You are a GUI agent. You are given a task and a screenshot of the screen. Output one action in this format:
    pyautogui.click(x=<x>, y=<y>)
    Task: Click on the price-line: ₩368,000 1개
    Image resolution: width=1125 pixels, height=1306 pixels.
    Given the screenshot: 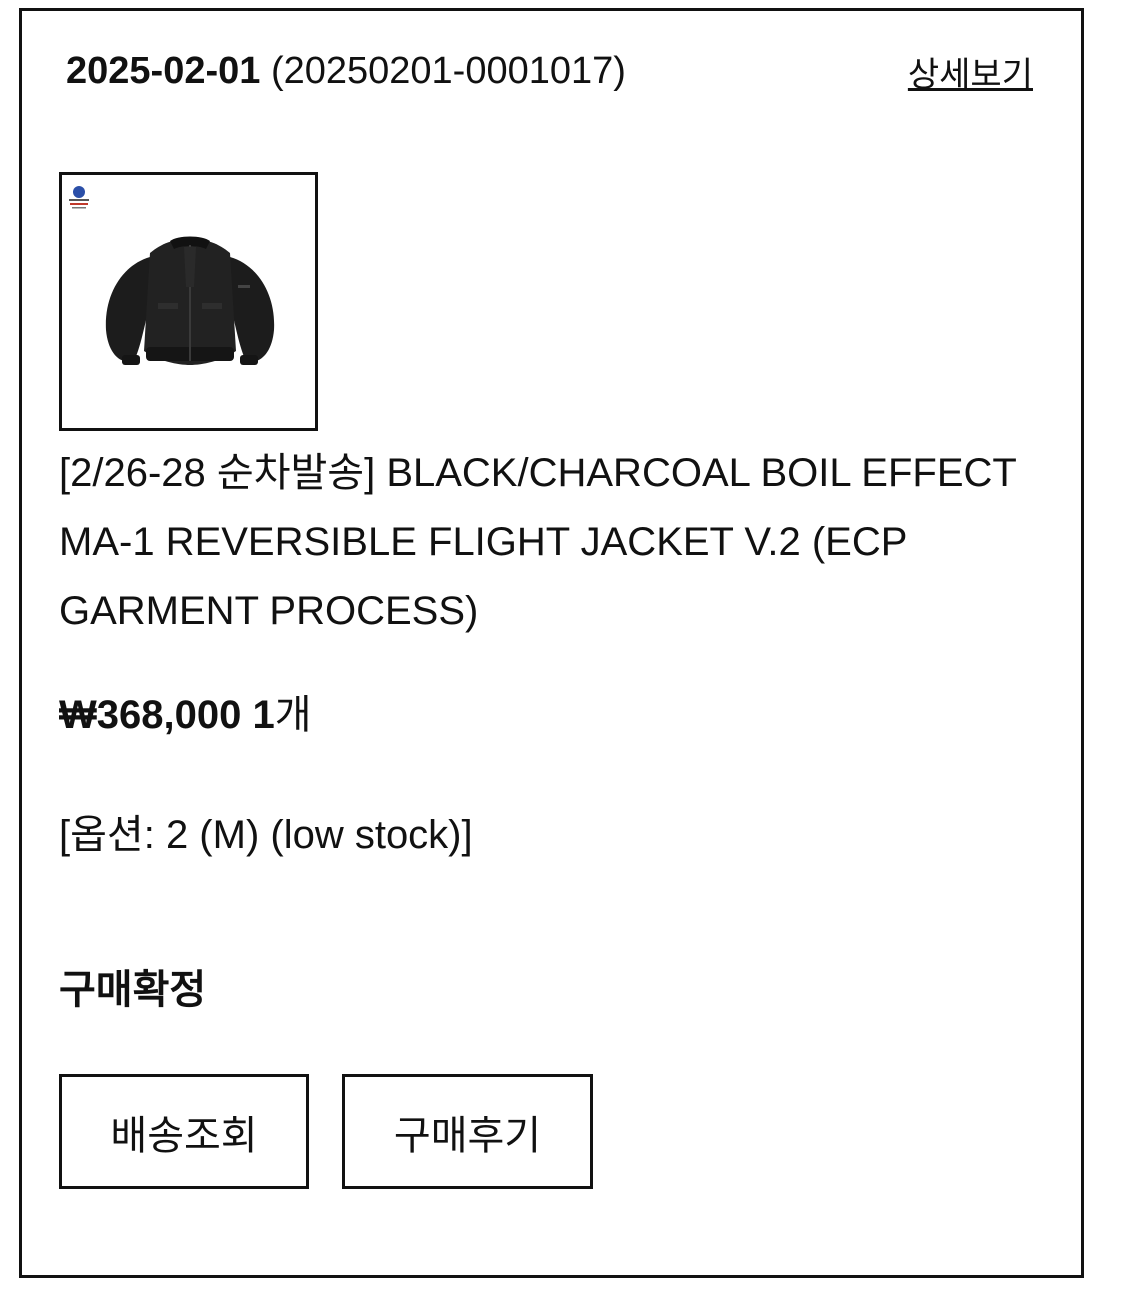 What is the action you would take?
    pyautogui.click(x=185, y=715)
    